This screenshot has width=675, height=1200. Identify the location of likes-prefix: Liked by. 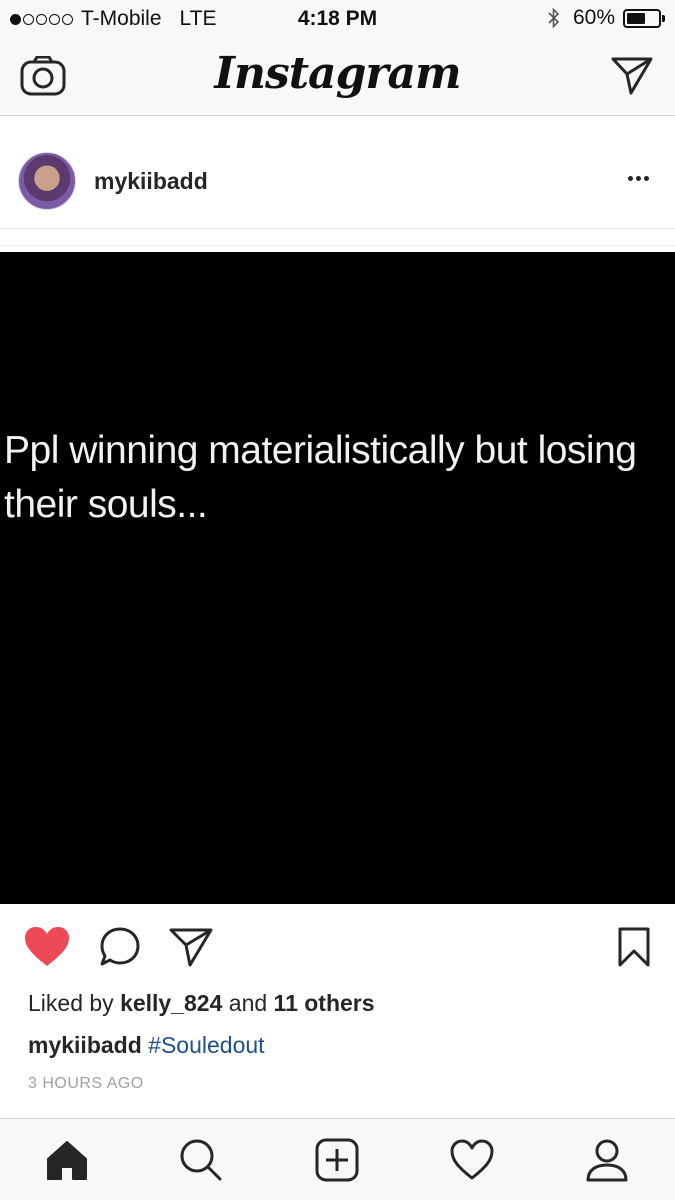
(71, 1003).